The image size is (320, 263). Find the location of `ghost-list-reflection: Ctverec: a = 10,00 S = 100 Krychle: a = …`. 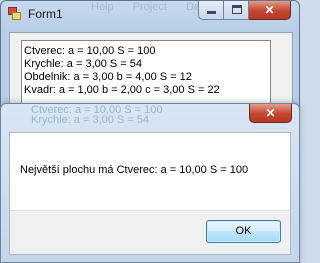

ghost-list-reflection: Ctverec: a = 10,00 S = 100 Krychle: a = … is located at coordinates (96, 115).